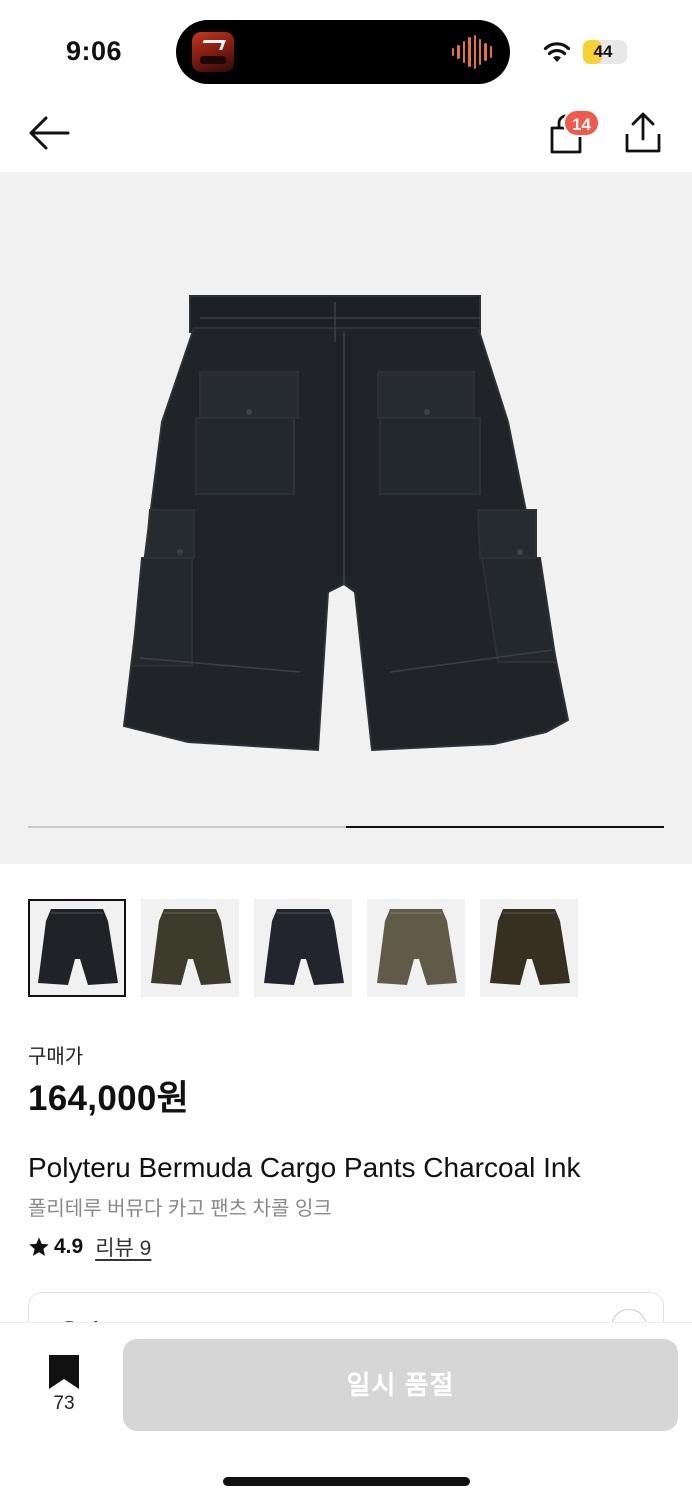 The image size is (692, 1500). I want to click on live-activity-app-icon, so click(213, 52).